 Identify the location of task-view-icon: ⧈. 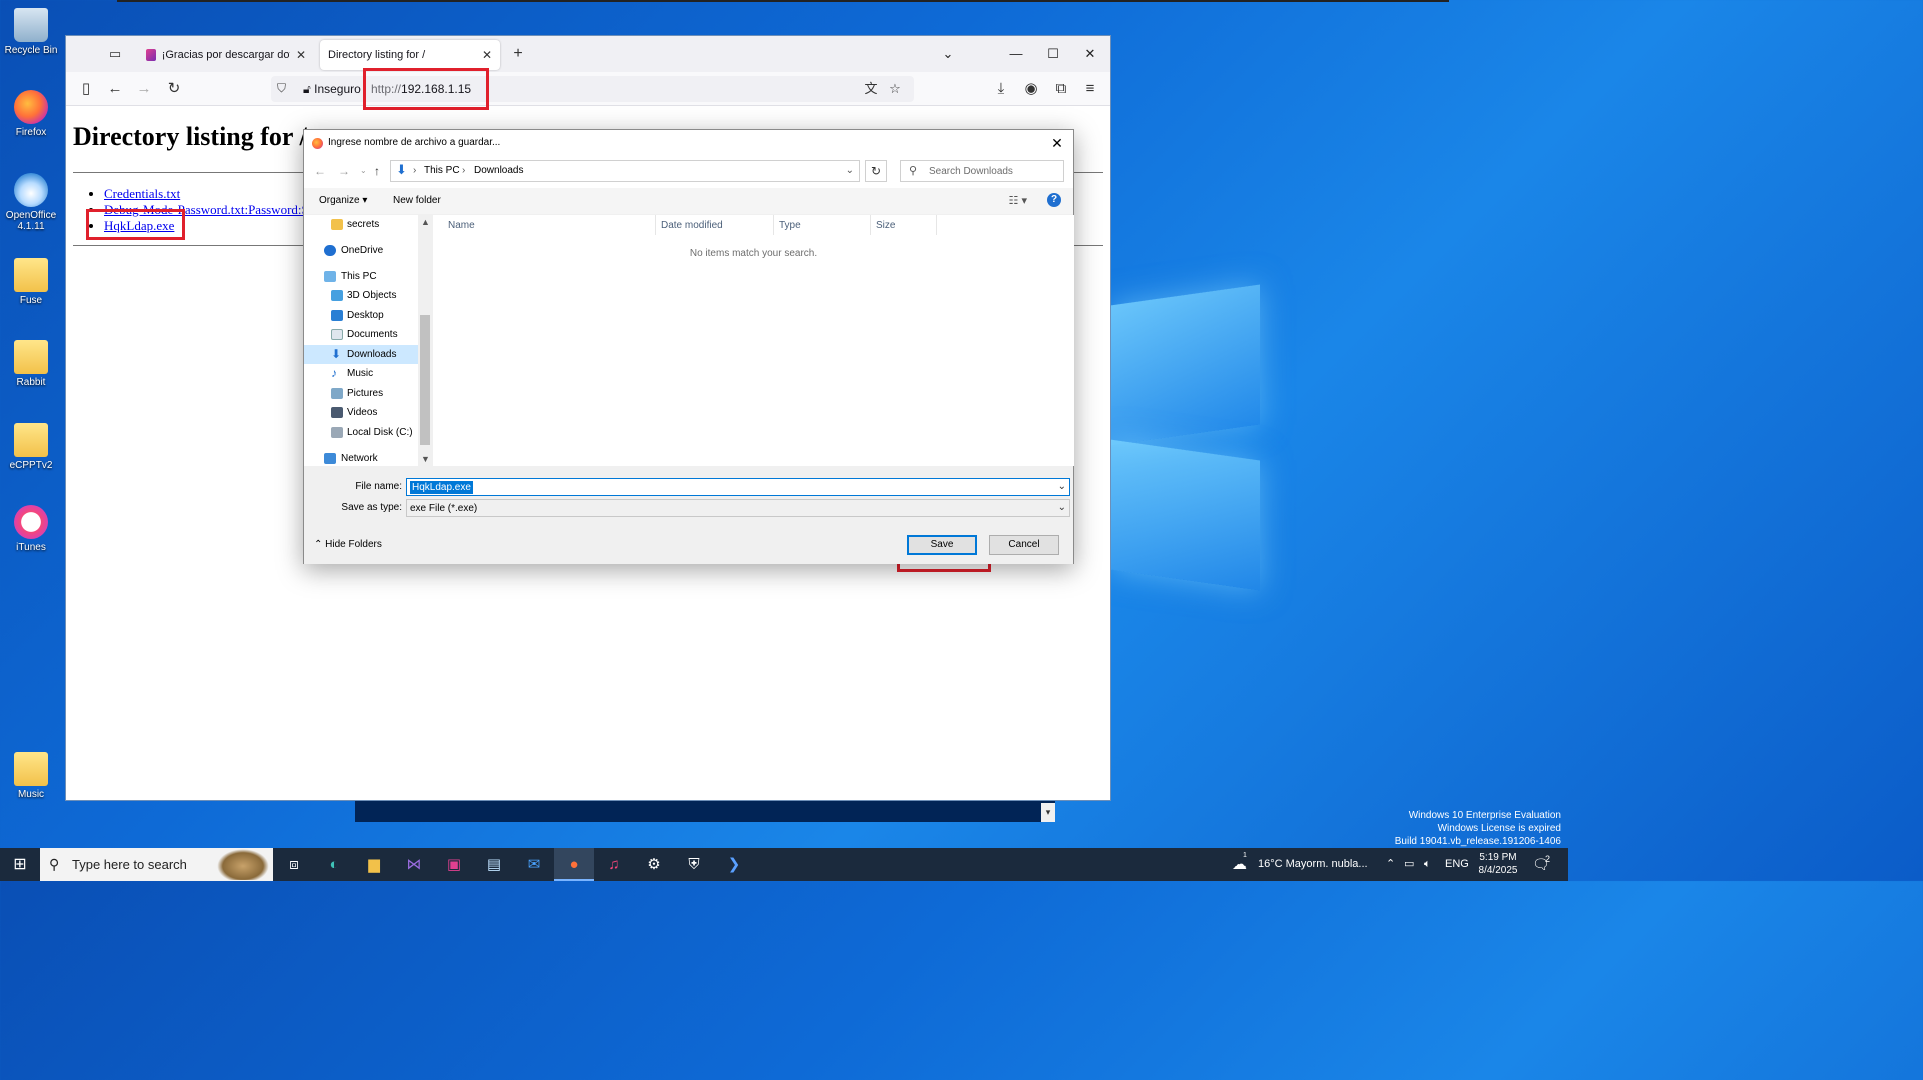
(294, 864).